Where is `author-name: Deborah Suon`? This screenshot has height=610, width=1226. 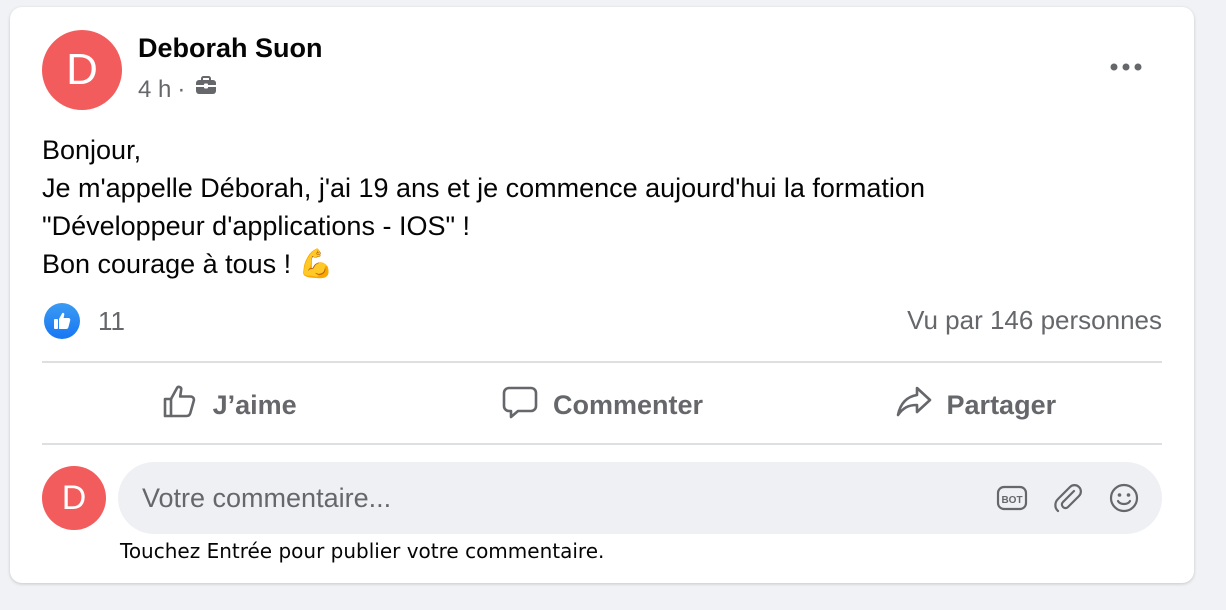 author-name: Deborah Suon is located at coordinates (230, 48).